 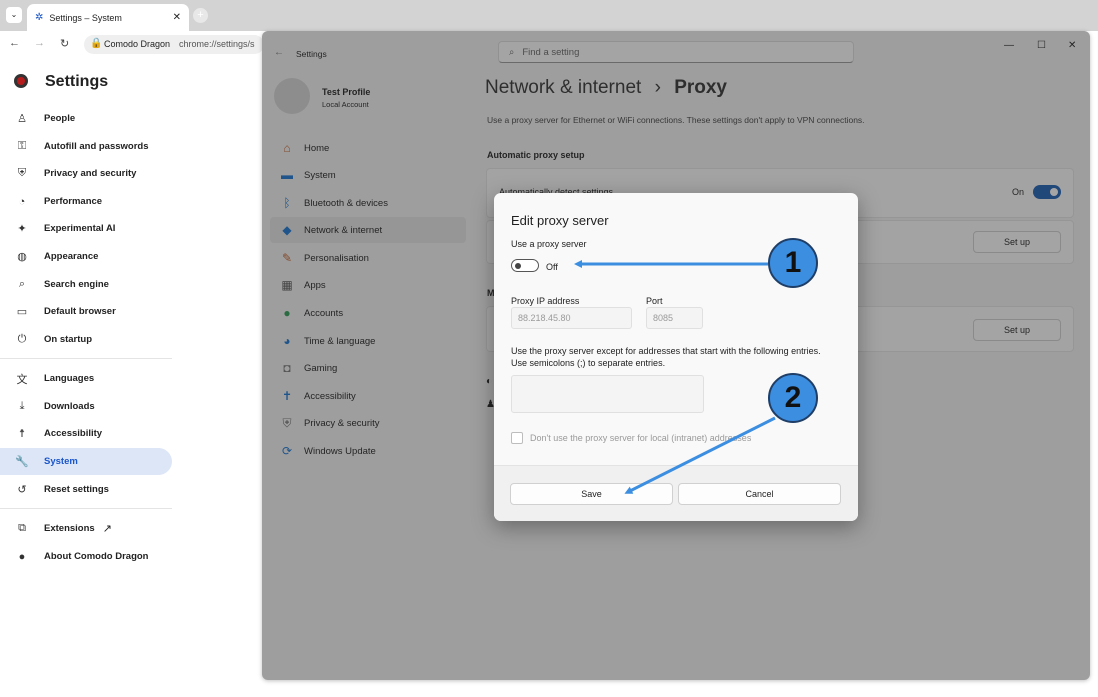 What do you see at coordinates (793, 263) in the screenshot?
I see `annotation-badge-1: 1` at bounding box center [793, 263].